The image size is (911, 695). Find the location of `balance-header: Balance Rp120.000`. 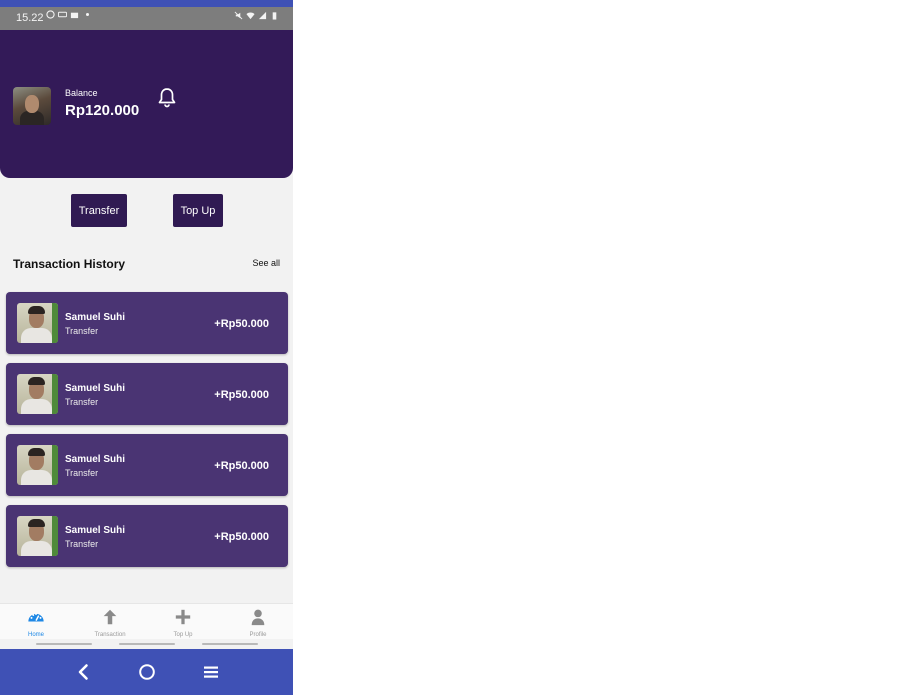

balance-header: Balance Rp120.000 is located at coordinates (146, 104).